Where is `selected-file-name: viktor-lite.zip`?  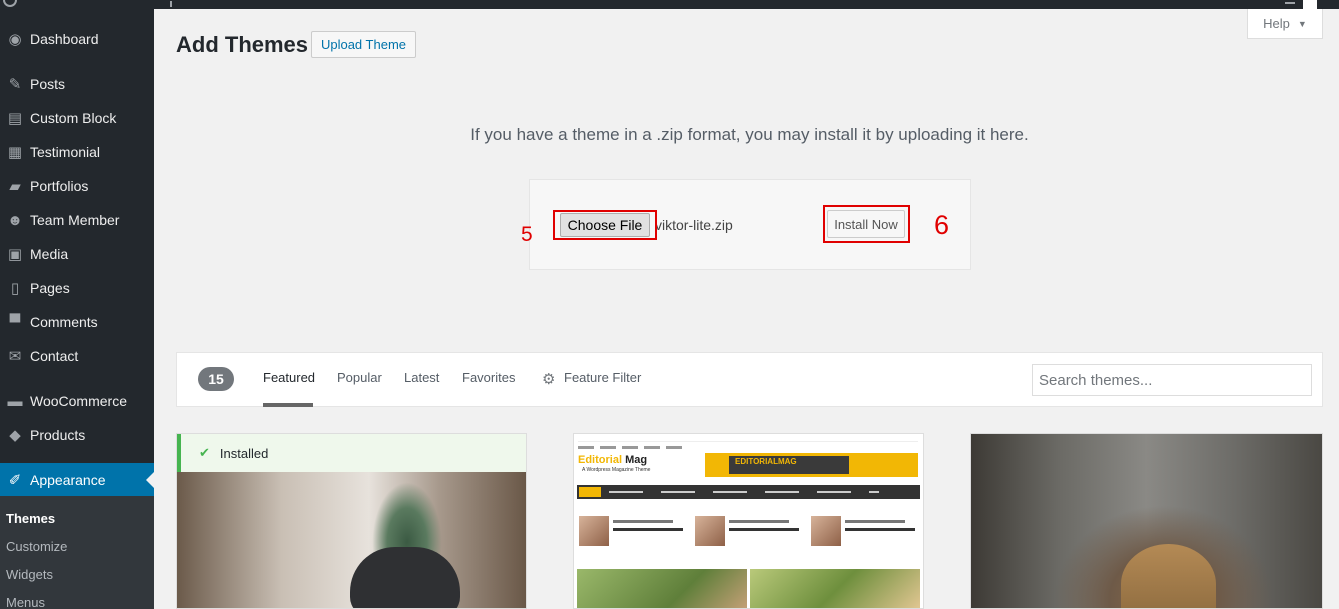
selected-file-name: viktor-lite.zip is located at coordinates (694, 225).